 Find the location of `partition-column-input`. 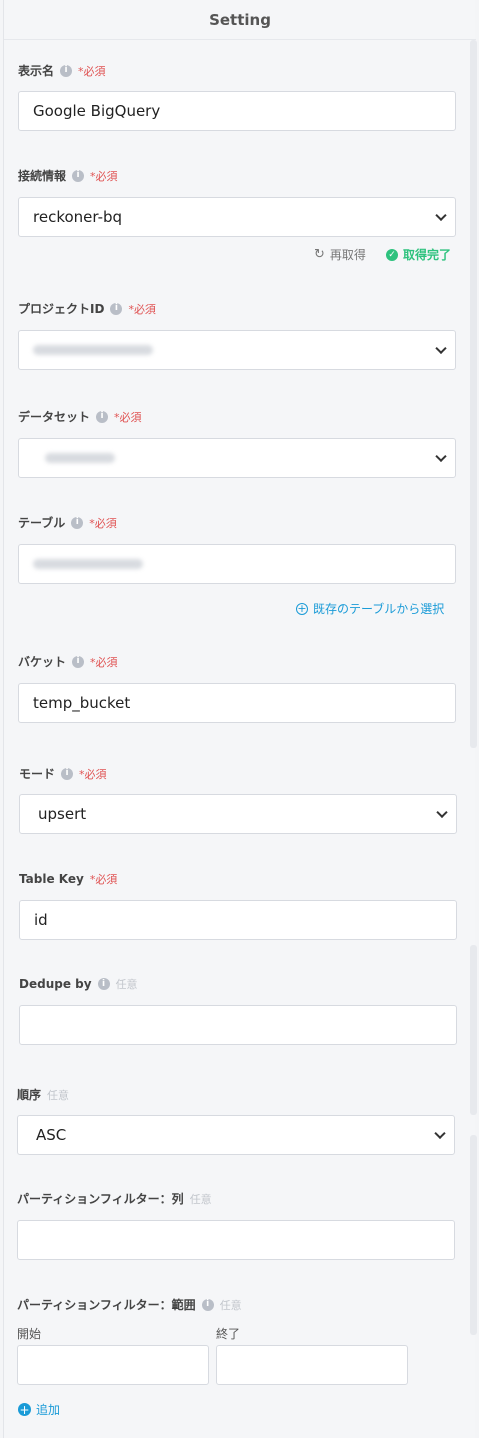

partition-column-input is located at coordinates (236, 1240).